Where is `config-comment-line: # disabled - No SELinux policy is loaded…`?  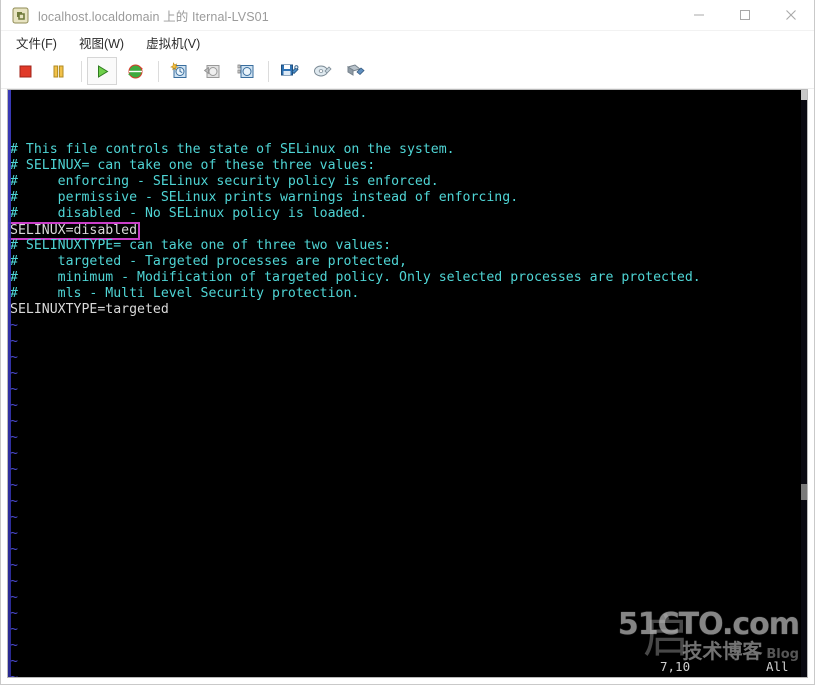
config-comment-line: # disabled - No SELinux policy is loaded… is located at coordinates (189, 213).